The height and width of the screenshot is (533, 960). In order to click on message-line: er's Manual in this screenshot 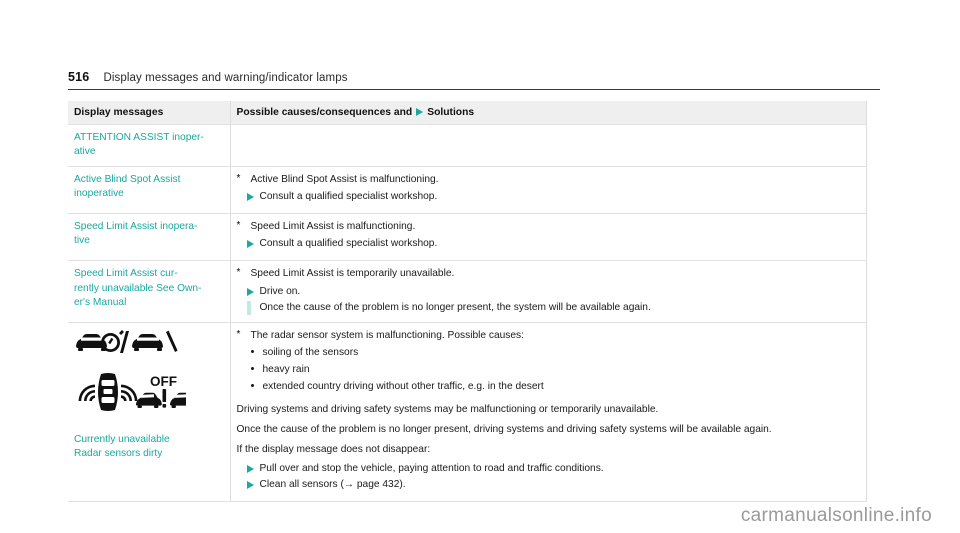, I will do `click(100, 302)`.